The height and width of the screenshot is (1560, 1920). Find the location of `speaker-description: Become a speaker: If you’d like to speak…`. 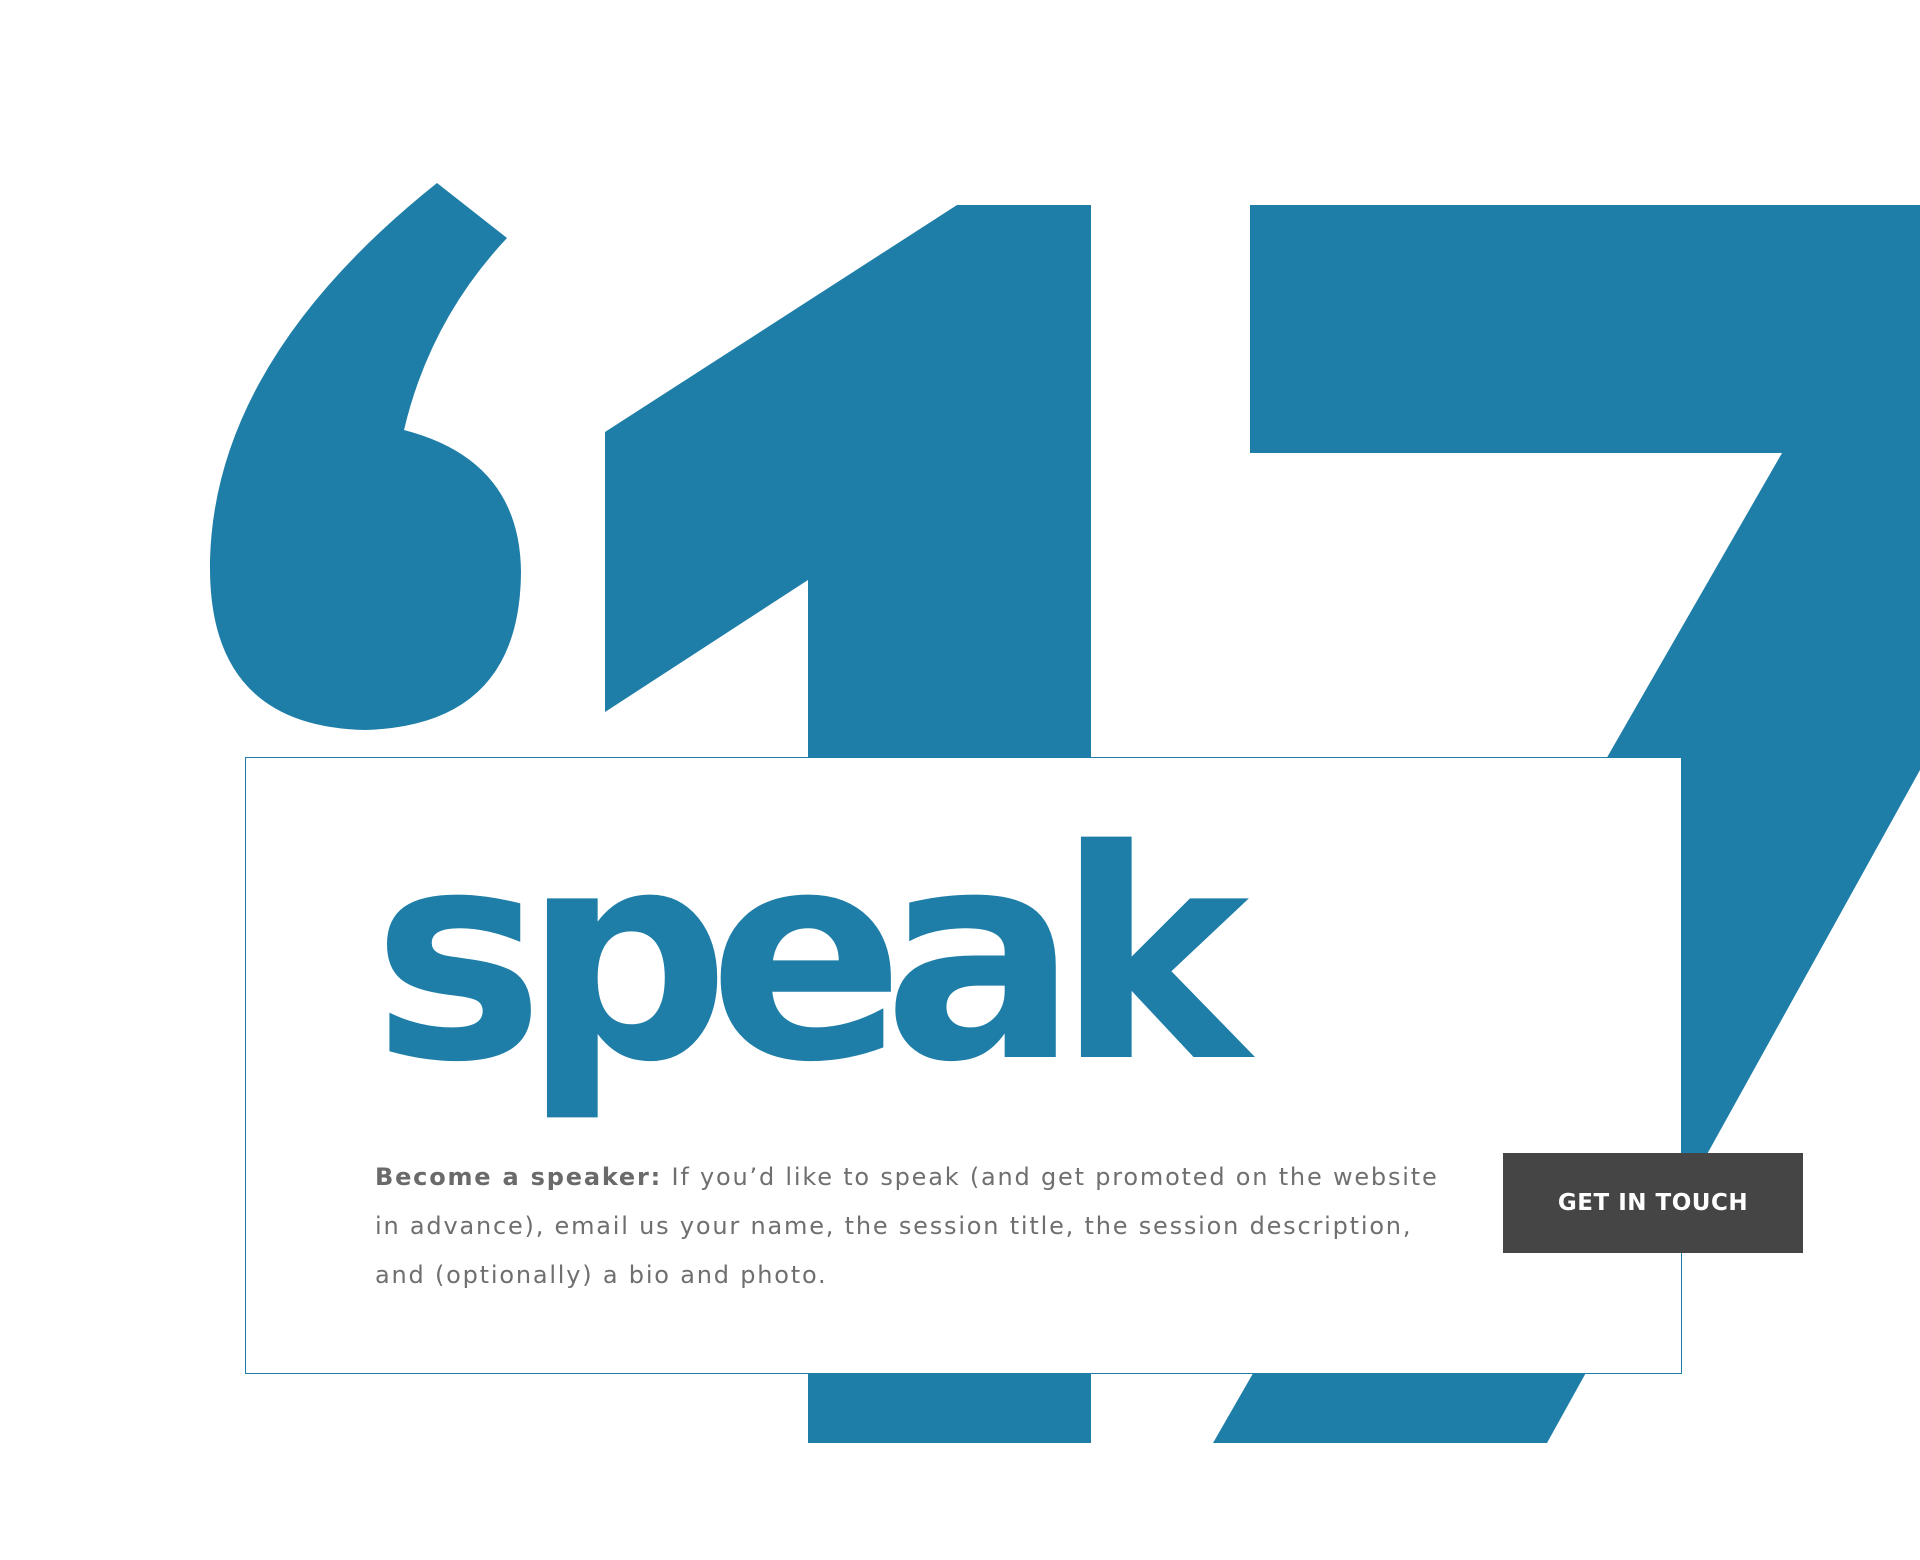

speaker-description: Become a speaker: If you’d like to speak… is located at coordinates (910, 1226).